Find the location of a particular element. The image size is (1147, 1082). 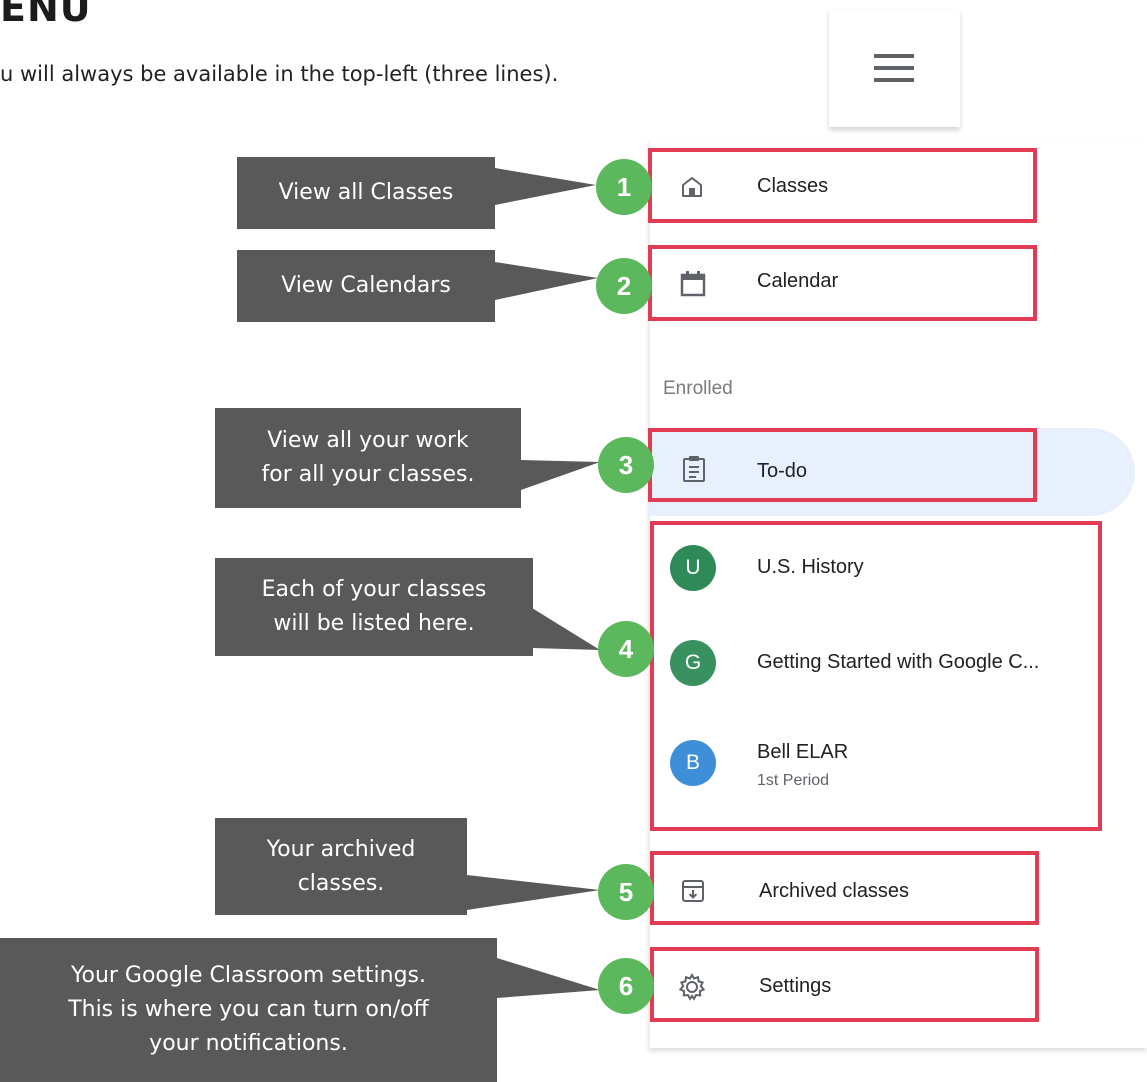

badge-4: 4 is located at coordinates (626, 649).